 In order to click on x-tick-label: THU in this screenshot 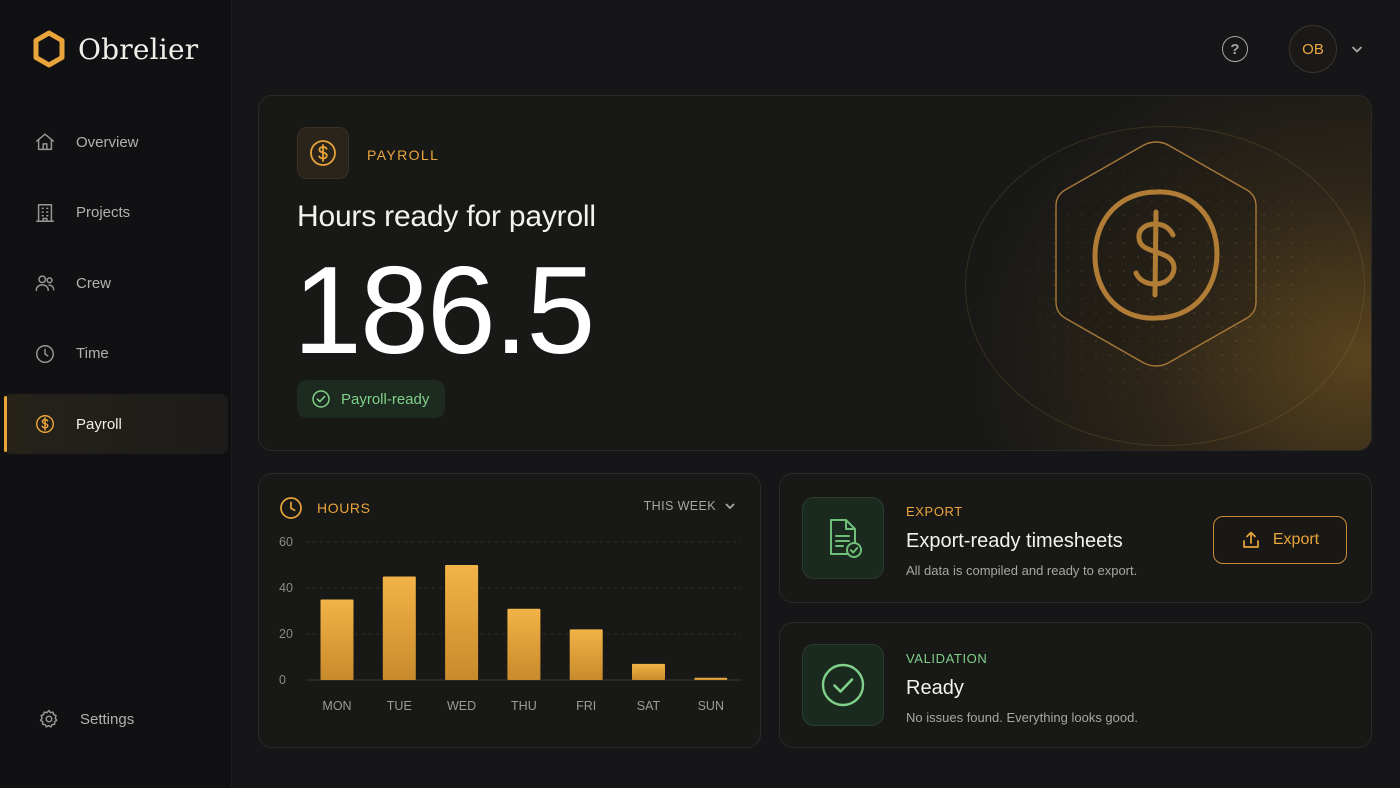, I will do `click(524, 706)`.